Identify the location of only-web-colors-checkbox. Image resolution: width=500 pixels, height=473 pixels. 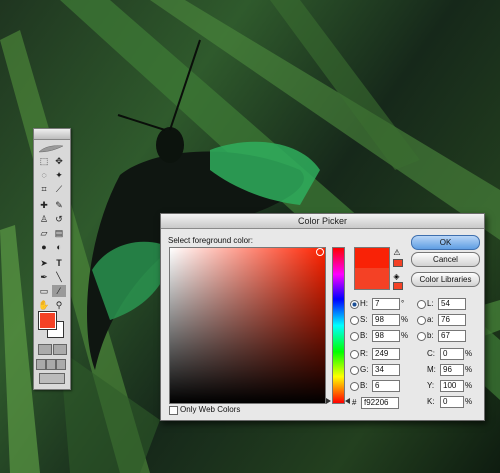
(173, 410).